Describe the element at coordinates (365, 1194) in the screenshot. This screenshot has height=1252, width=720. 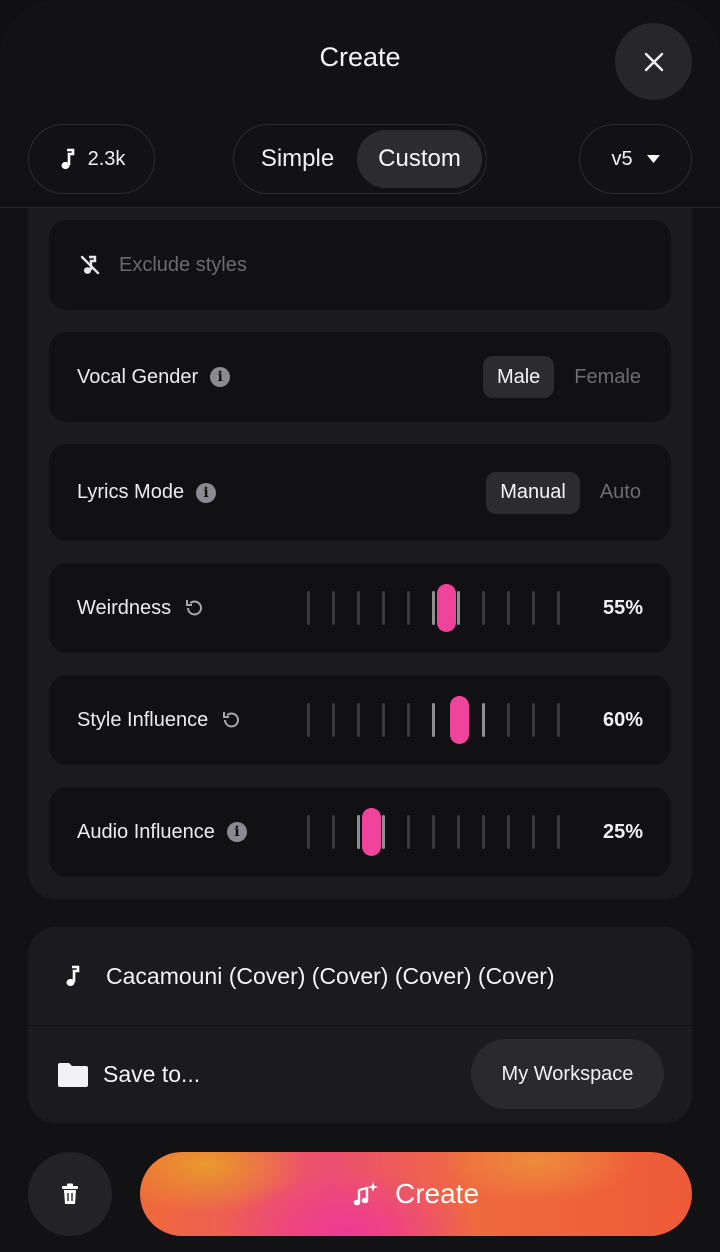
I see `music-sparkle-icon` at that location.